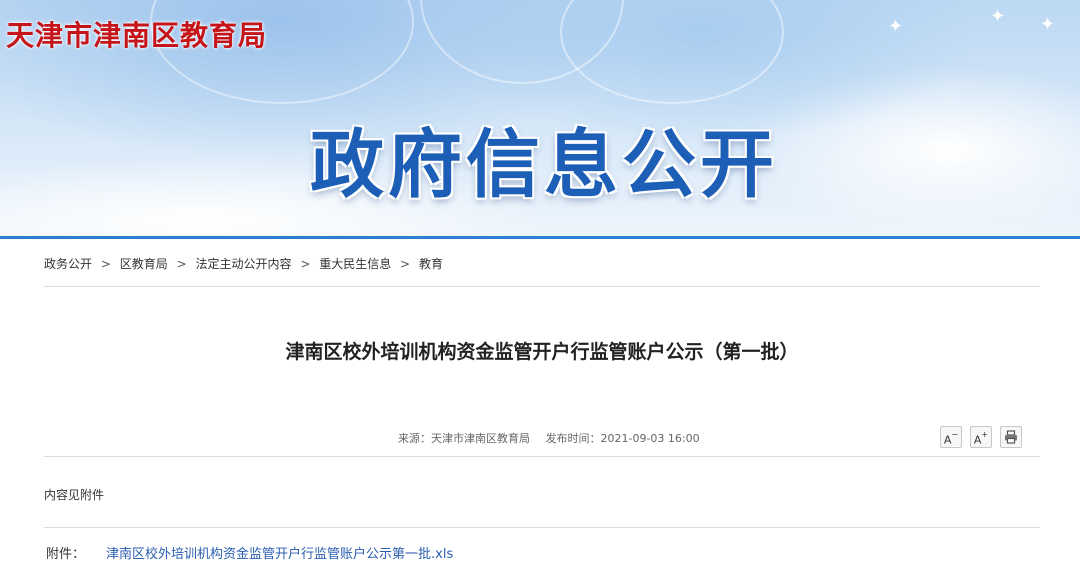  What do you see at coordinates (464, 438) in the screenshot?
I see `article-source: 来源：天津市津南区教育局` at bounding box center [464, 438].